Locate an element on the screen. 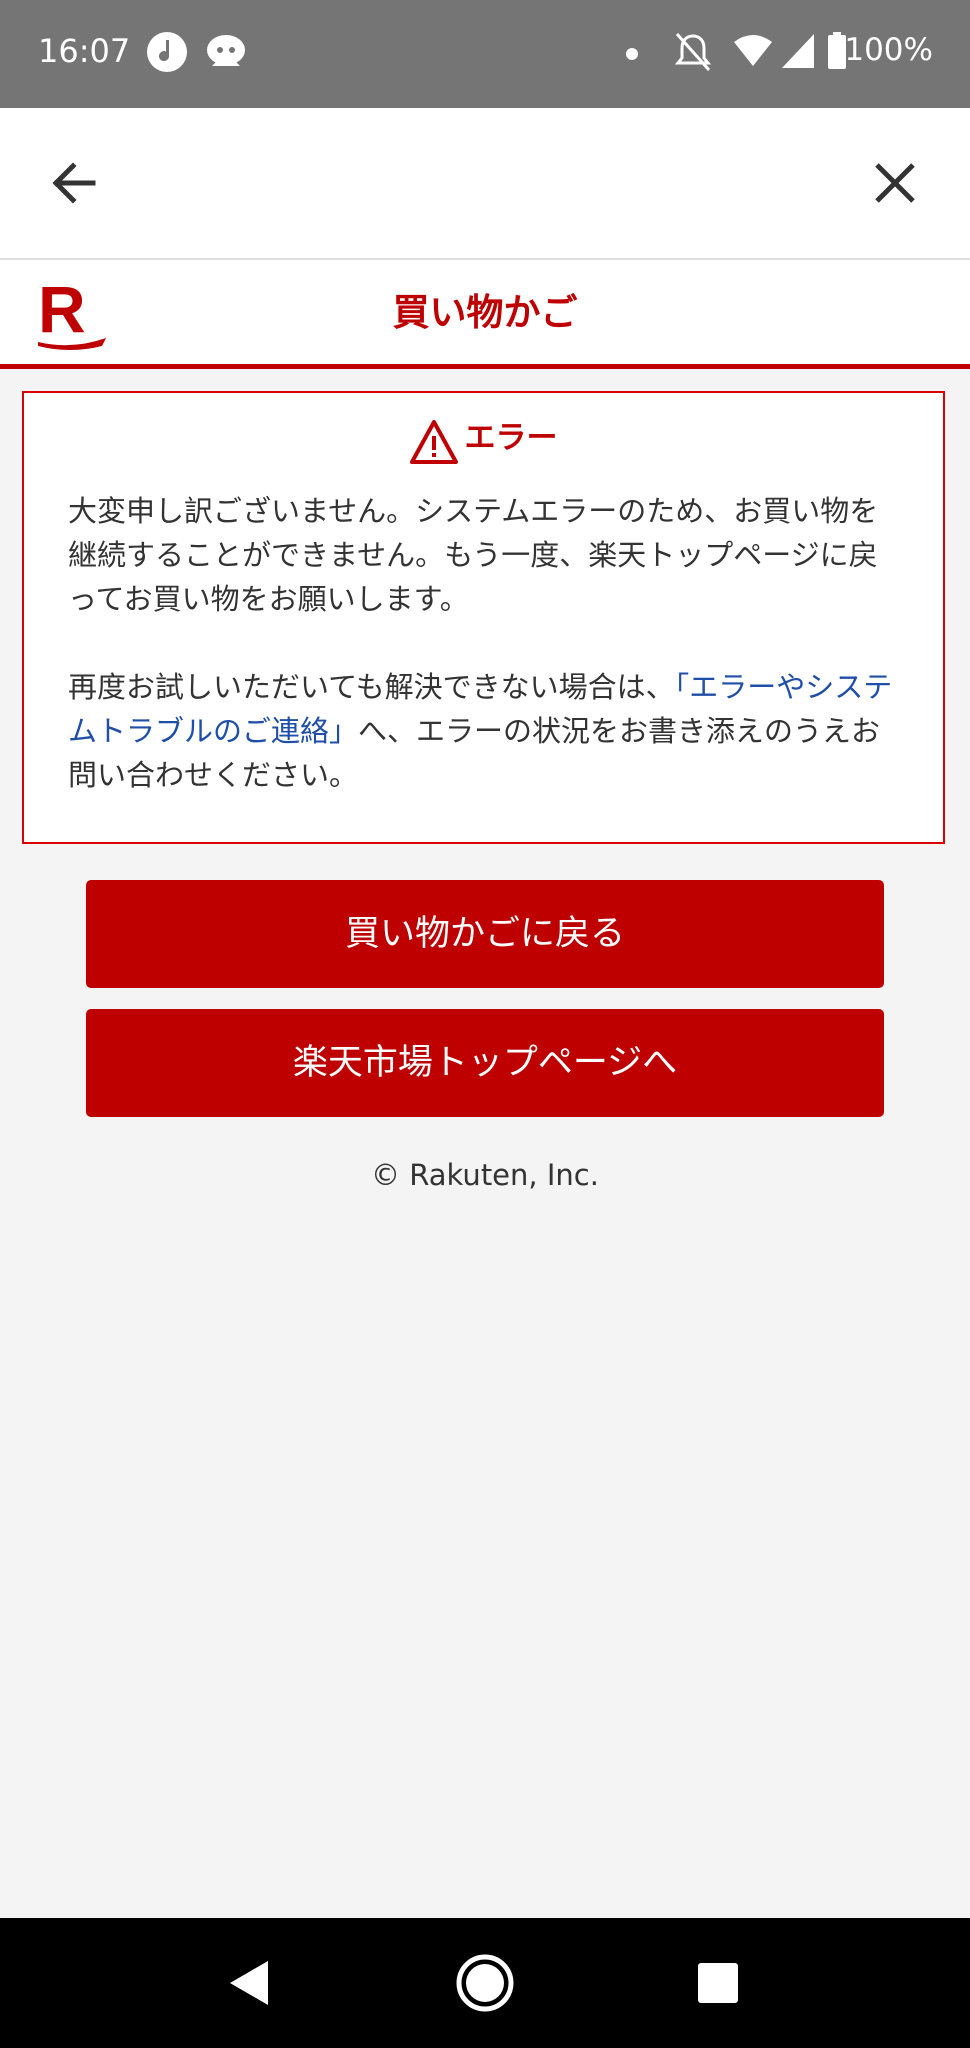 The width and height of the screenshot is (970, 2048). back-to-cart-button: 買い物かごに戻る is located at coordinates (485, 934).